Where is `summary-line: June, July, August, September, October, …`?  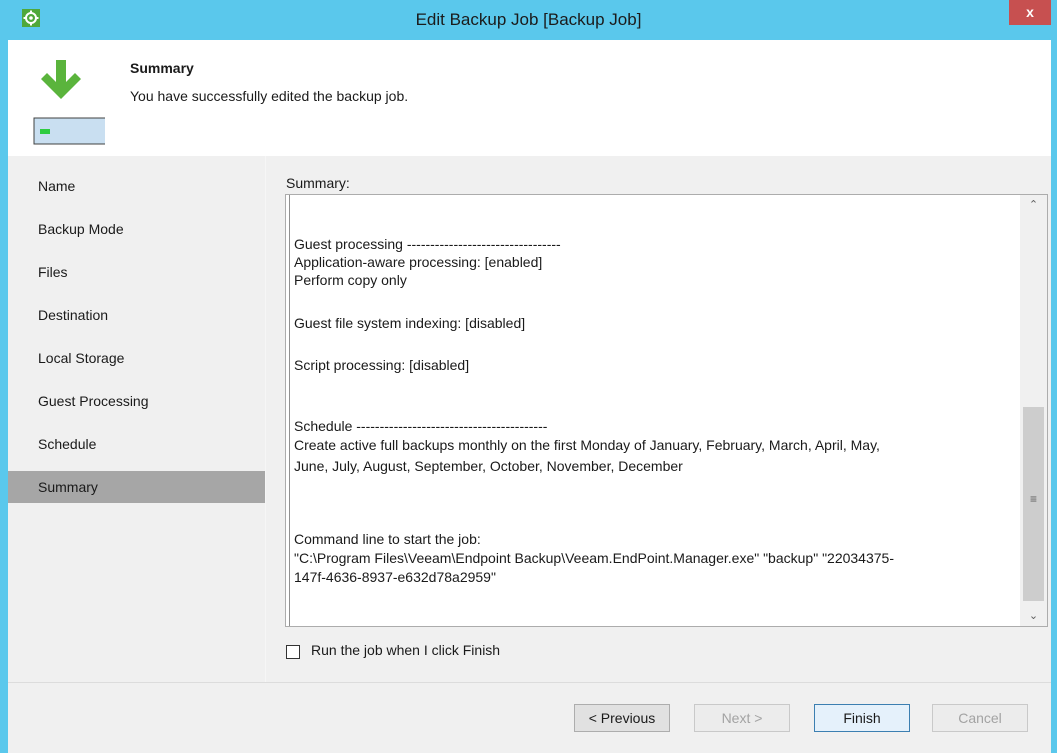
summary-line: June, July, August, September, October, … is located at coordinates (488, 466).